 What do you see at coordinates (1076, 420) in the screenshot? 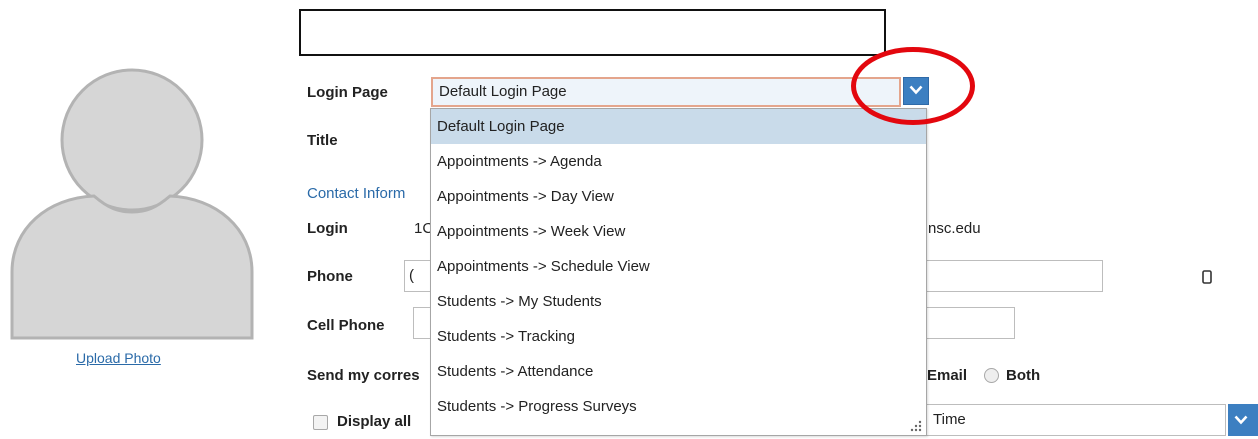
I see `time-select: Time` at bounding box center [1076, 420].